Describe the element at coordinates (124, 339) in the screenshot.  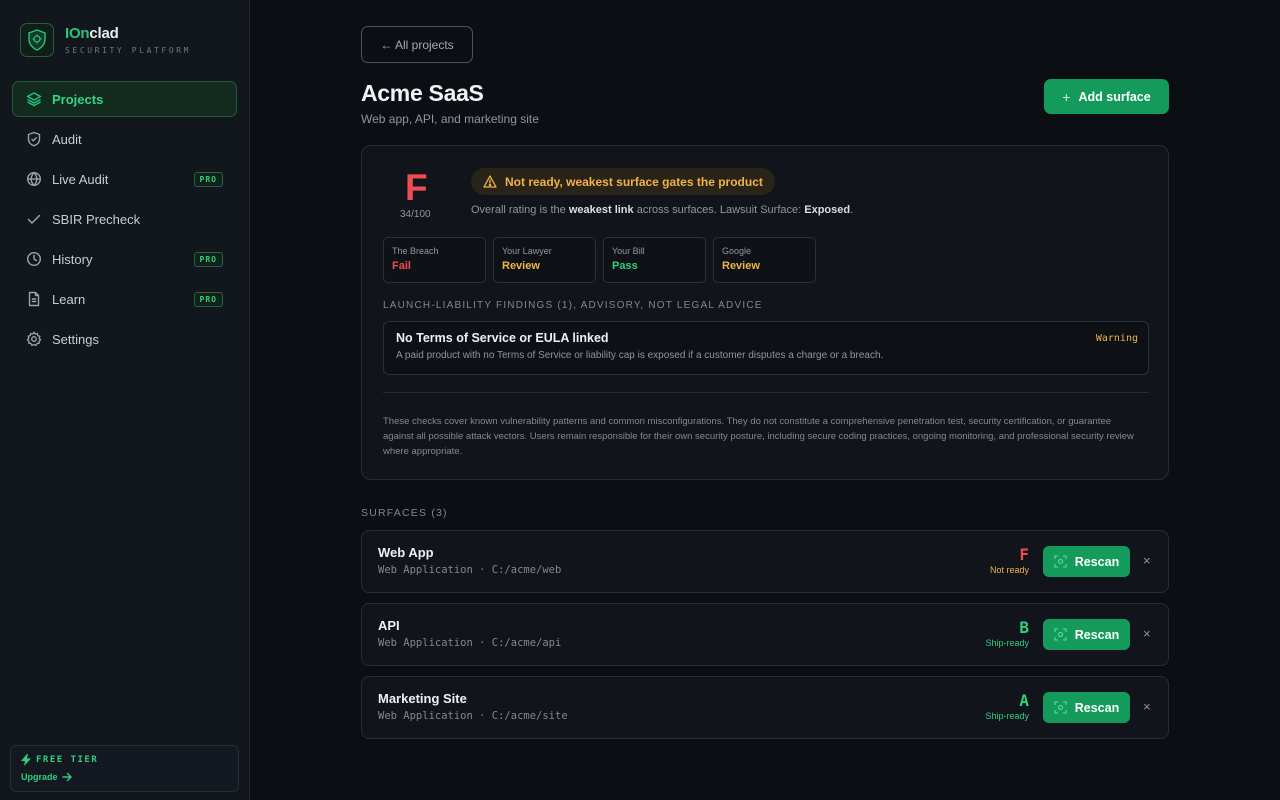
I see `sidebar-item-settings: Settings` at that location.